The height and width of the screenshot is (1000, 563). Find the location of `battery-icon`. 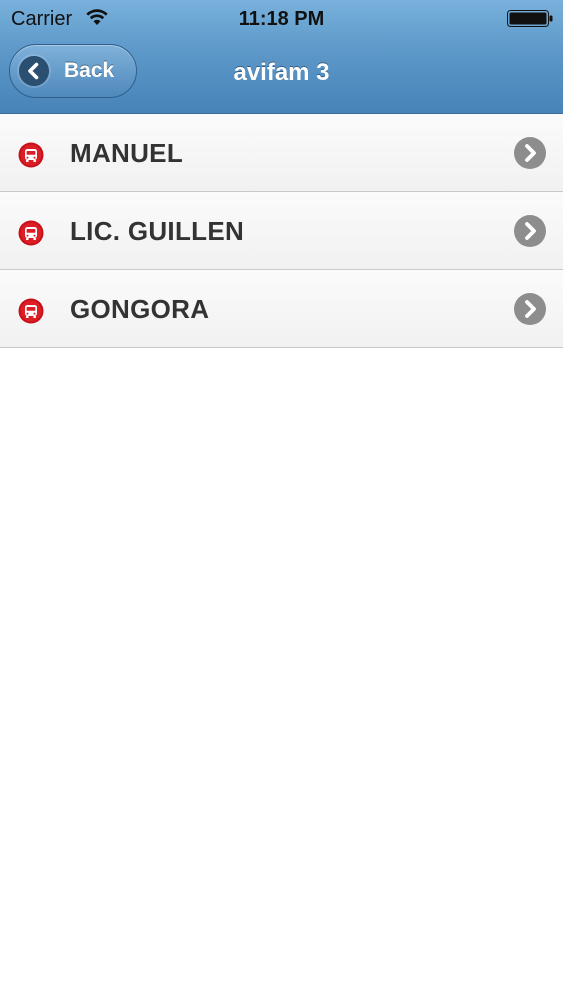

battery-icon is located at coordinates (530, 18).